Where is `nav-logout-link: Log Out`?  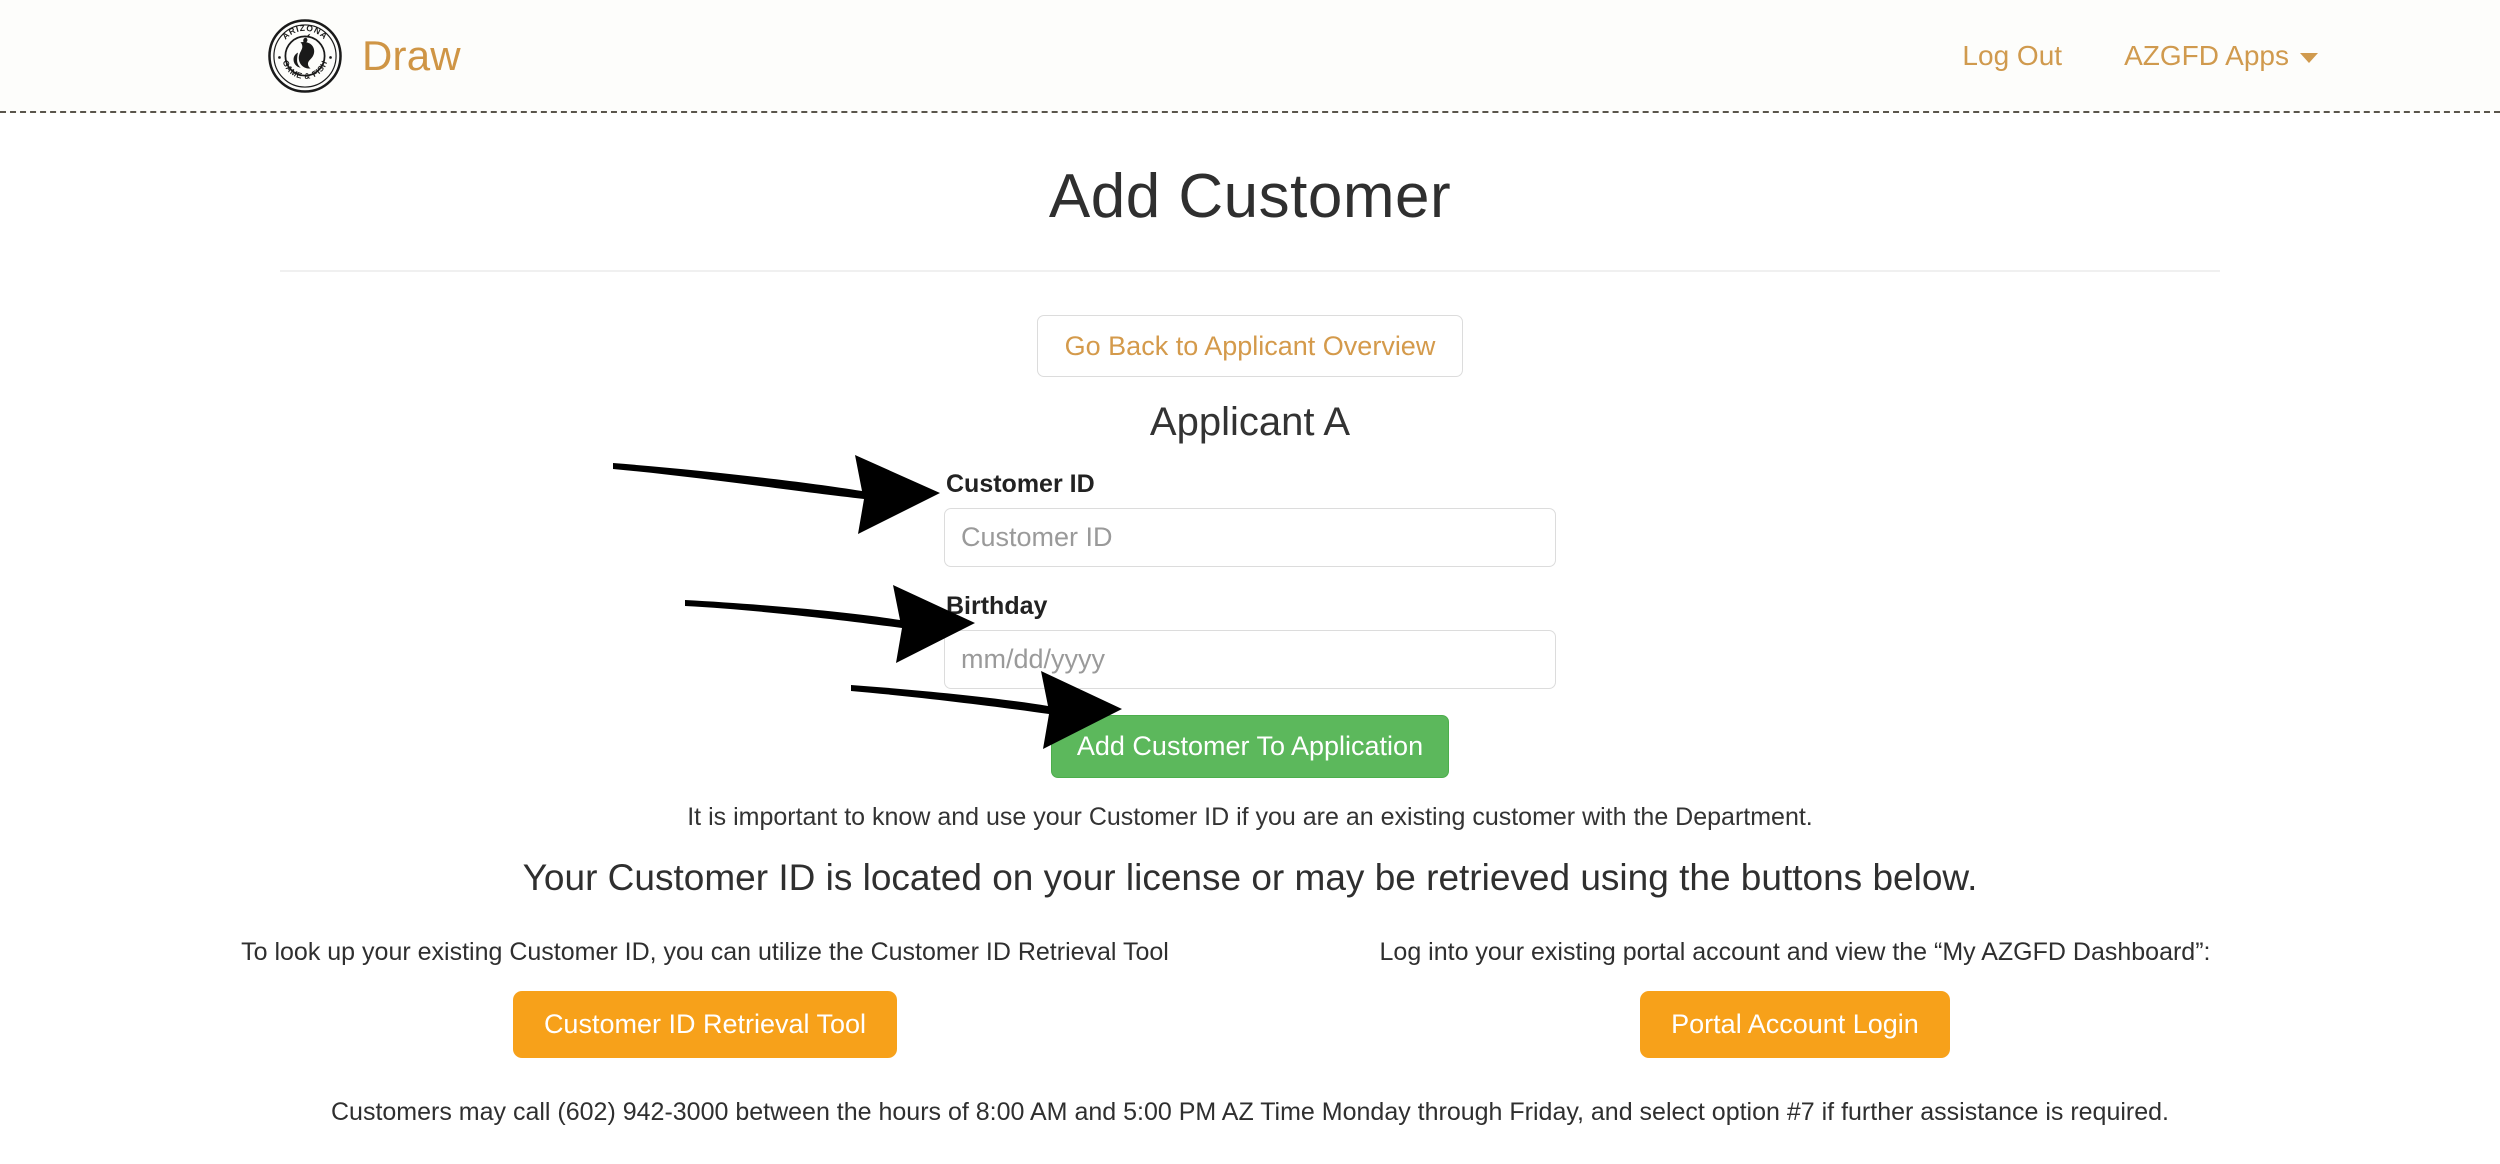
nav-logout-link: Log Out is located at coordinates (2012, 56).